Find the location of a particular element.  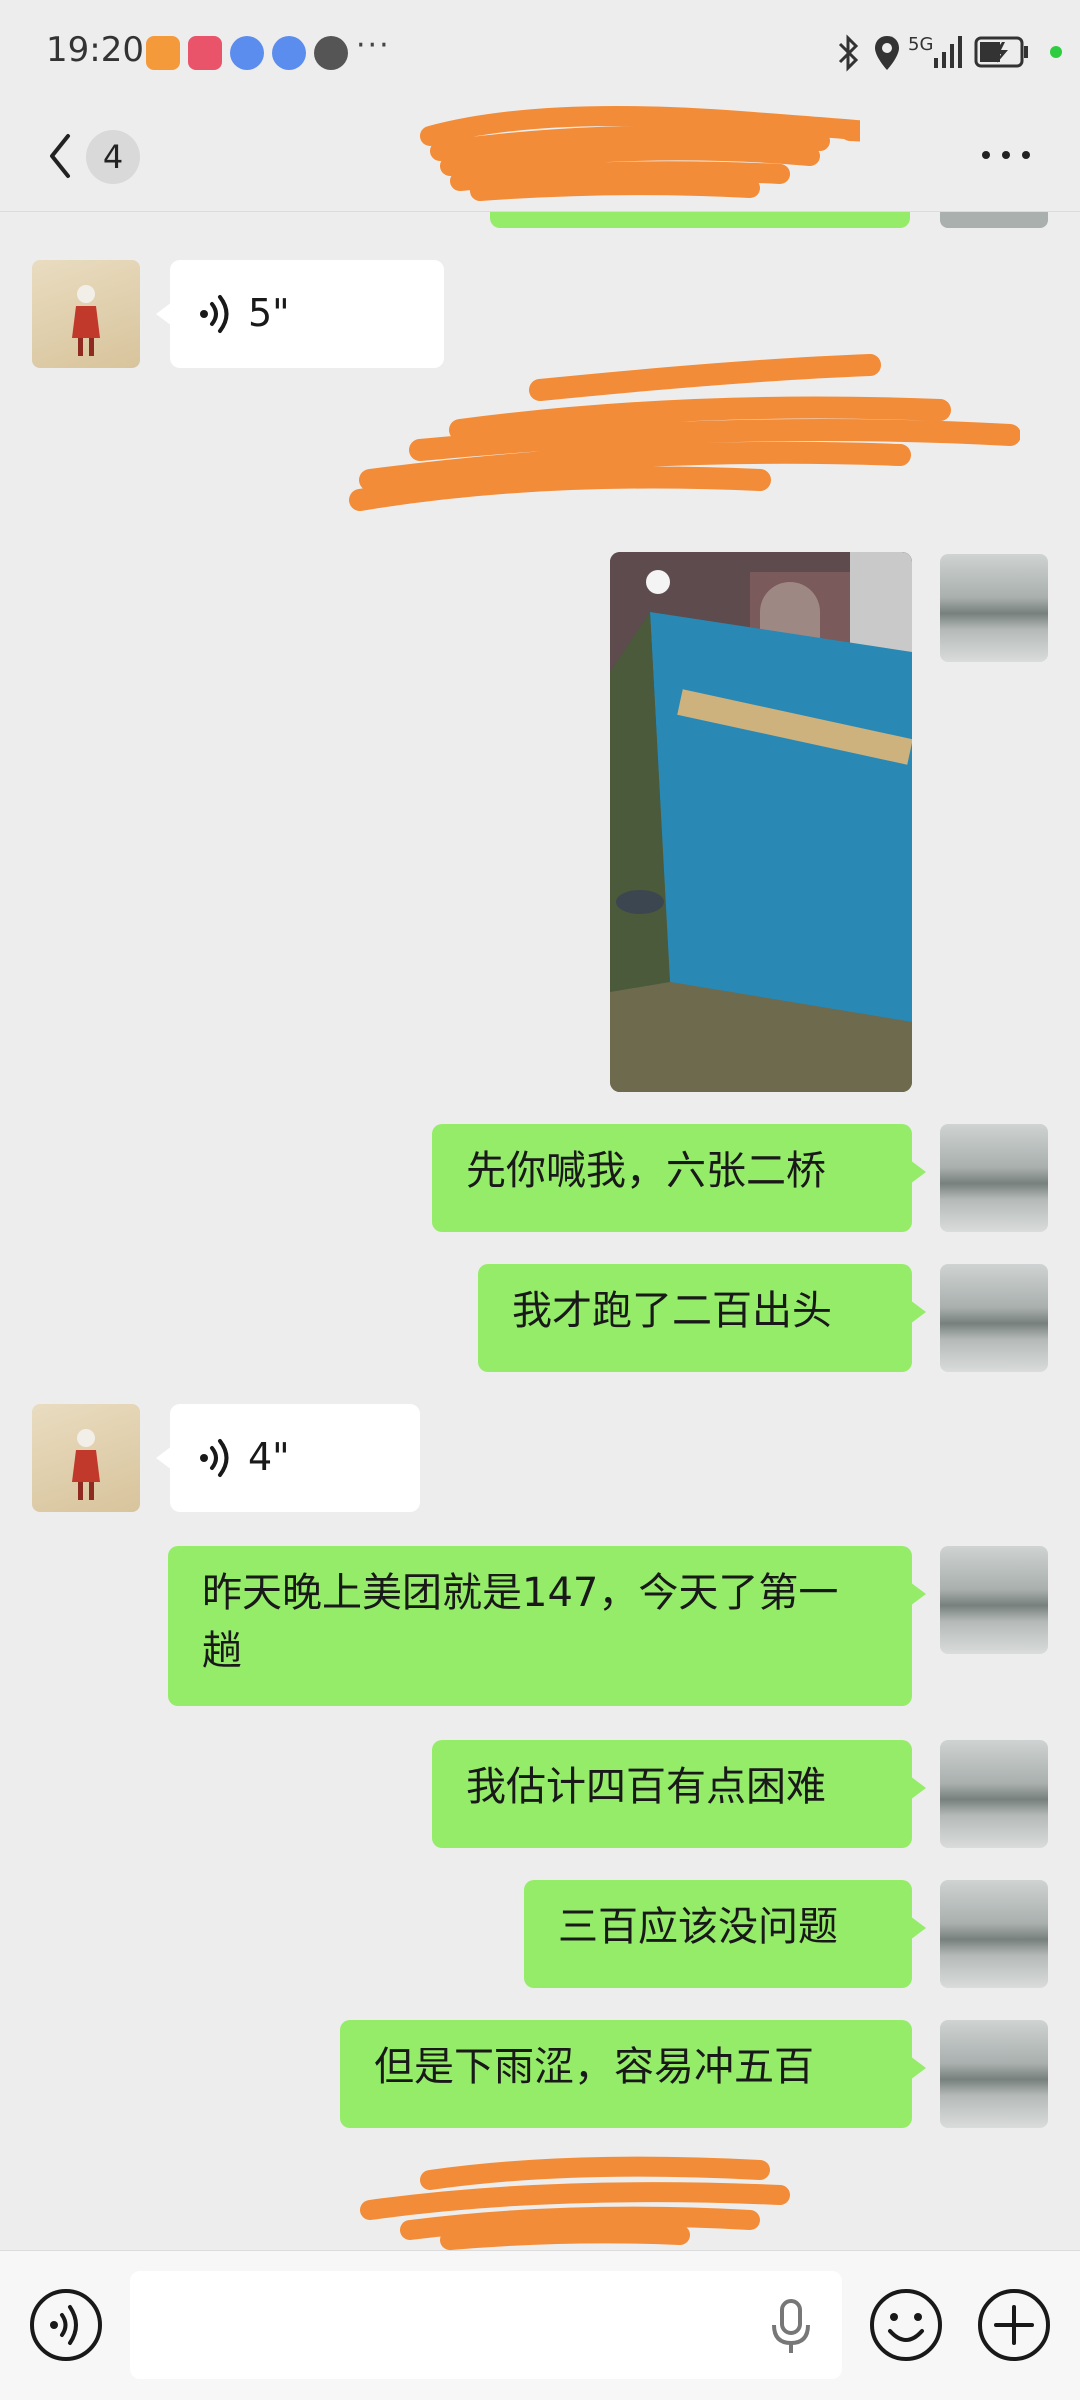

partial-self-avatar is located at coordinates (994, 220).